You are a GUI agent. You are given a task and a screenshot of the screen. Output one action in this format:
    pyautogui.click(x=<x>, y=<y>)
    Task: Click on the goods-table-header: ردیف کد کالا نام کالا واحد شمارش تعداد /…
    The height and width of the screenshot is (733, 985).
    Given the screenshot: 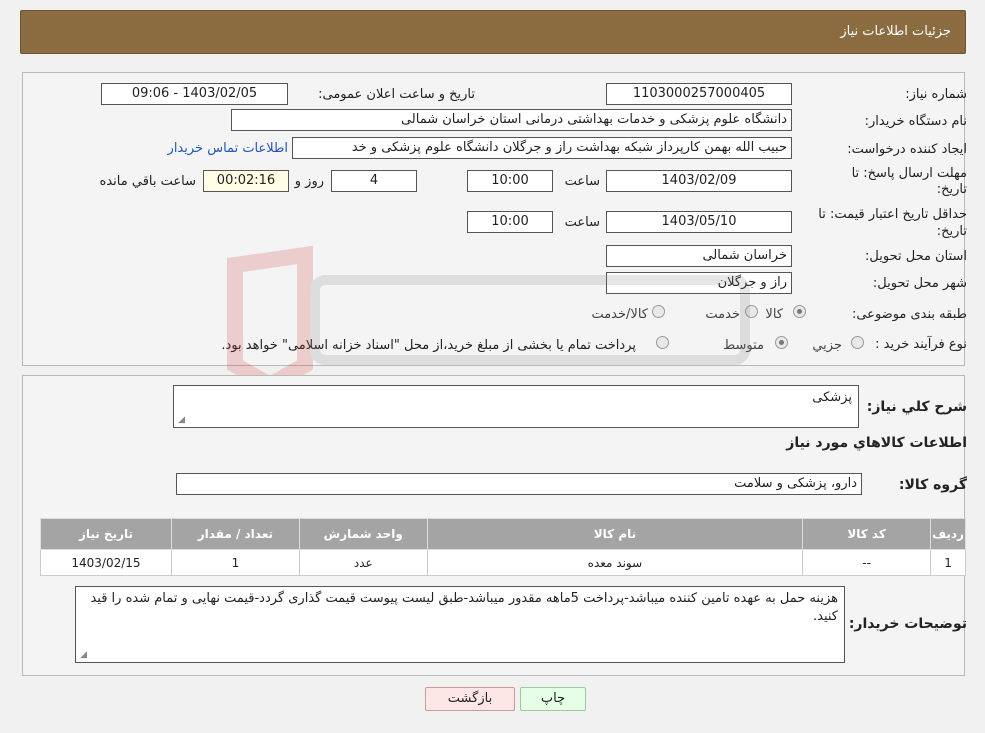 What is the action you would take?
    pyautogui.click(x=503, y=534)
    